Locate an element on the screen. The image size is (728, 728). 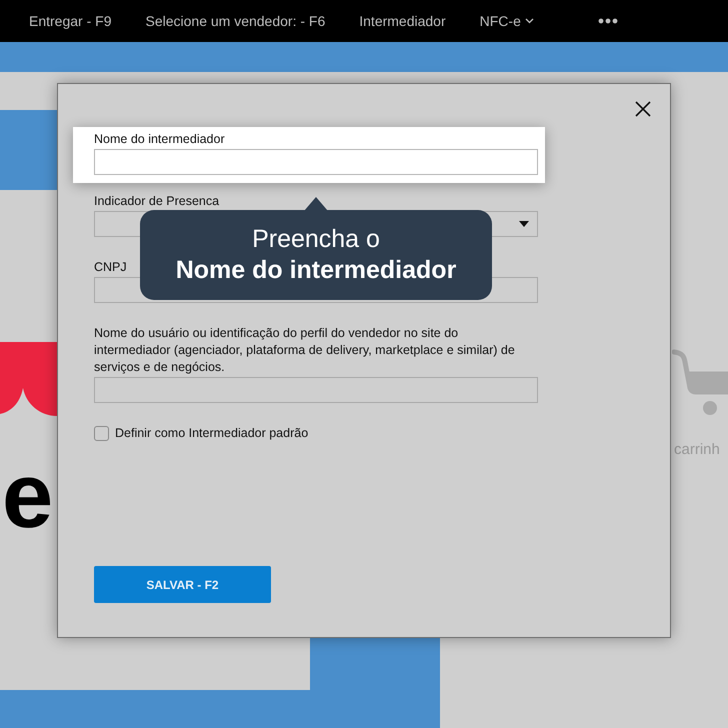
dropdown-arrow-icon is located at coordinates (524, 224).